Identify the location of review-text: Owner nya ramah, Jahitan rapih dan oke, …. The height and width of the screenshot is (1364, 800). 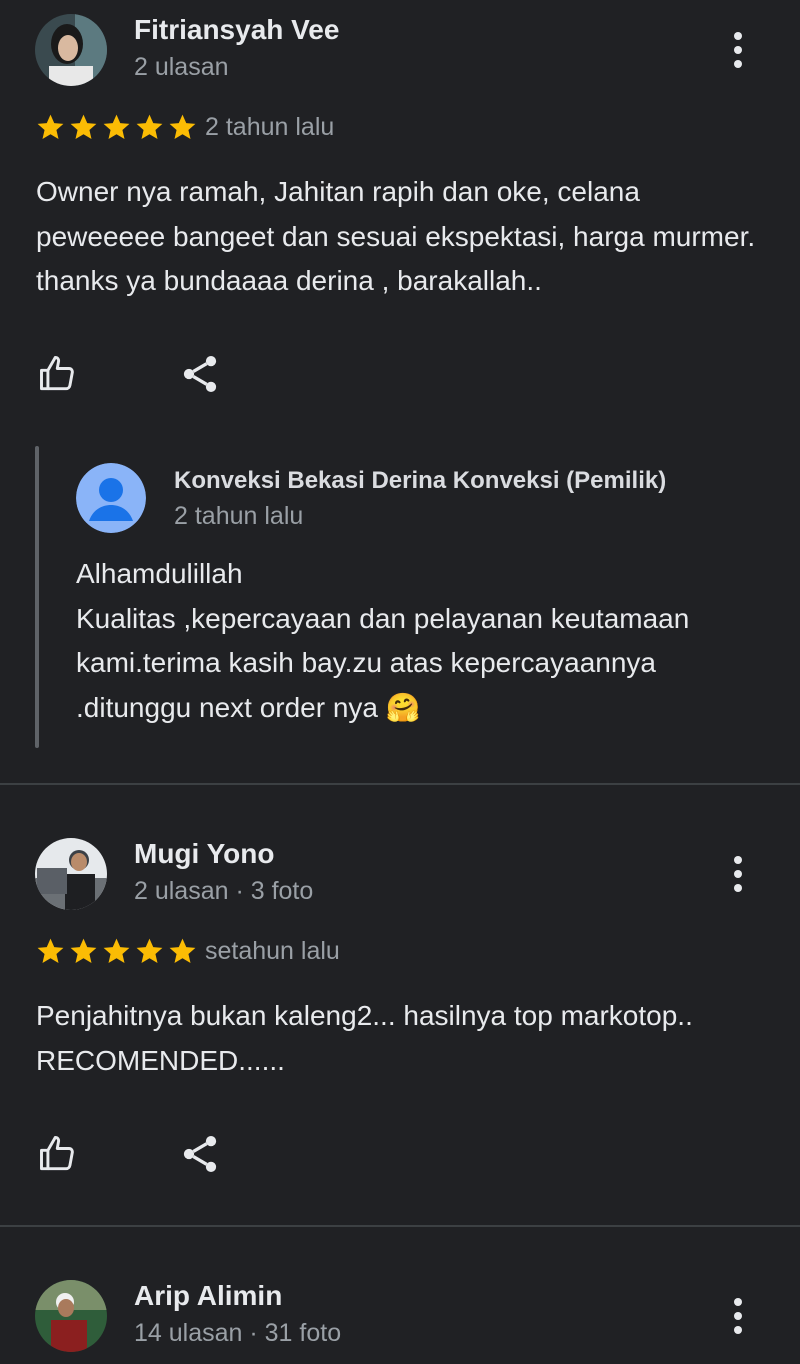
(396, 236).